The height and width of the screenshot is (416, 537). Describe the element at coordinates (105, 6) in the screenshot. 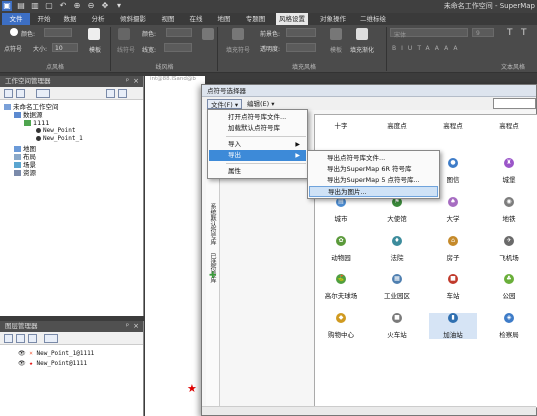

I see `pan-icon: ✥` at that location.